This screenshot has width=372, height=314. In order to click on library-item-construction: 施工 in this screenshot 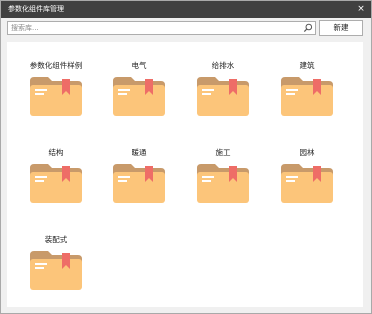, I will do `click(223, 178)`.